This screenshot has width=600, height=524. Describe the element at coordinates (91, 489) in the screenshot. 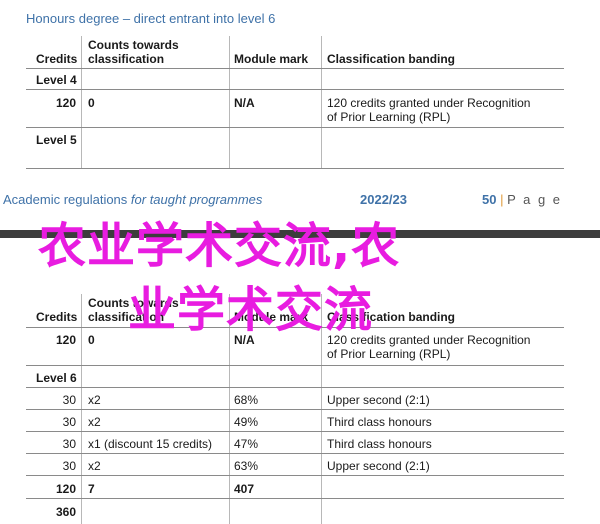

I see `total-counts-cell: 7` at that location.